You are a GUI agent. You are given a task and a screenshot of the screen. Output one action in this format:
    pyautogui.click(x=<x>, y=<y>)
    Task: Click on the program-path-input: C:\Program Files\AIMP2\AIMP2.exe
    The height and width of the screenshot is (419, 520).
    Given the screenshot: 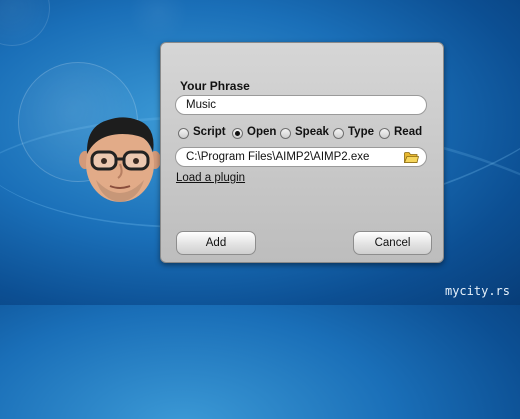 What is the action you would take?
    pyautogui.click(x=301, y=157)
    